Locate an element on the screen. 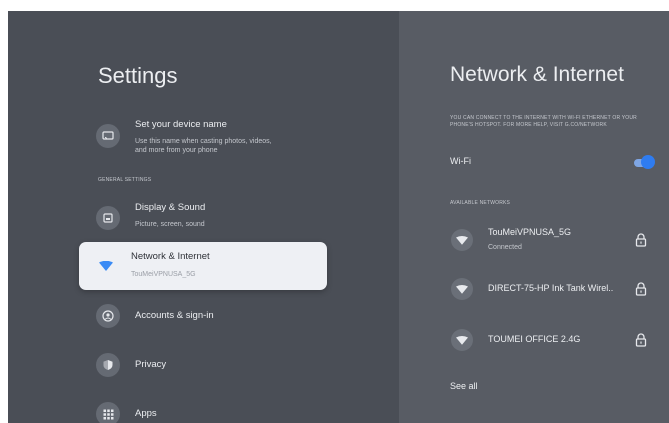 This screenshot has width=669, height=423. network-internet-title: Network & Internet is located at coordinates (170, 256).